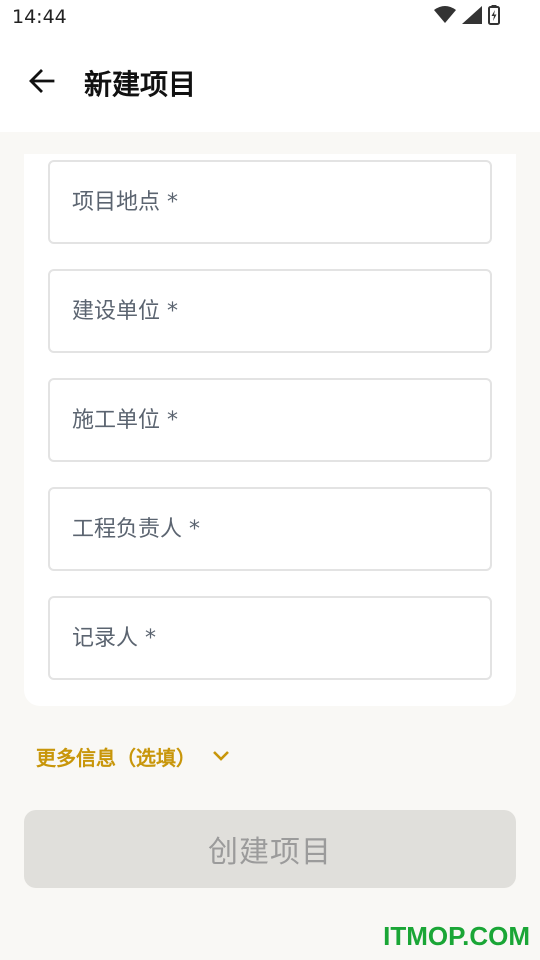 Image resolution: width=540 pixels, height=960 pixels. What do you see at coordinates (281, 311) in the screenshot?
I see `construction-unit-input` at bounding box center [281, 311].